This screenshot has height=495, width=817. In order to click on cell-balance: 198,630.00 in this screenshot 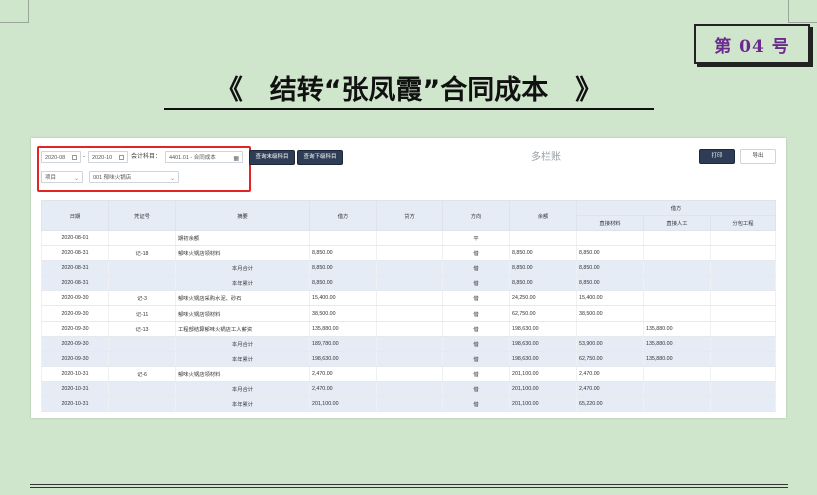, I will do `click(543, 329)`.